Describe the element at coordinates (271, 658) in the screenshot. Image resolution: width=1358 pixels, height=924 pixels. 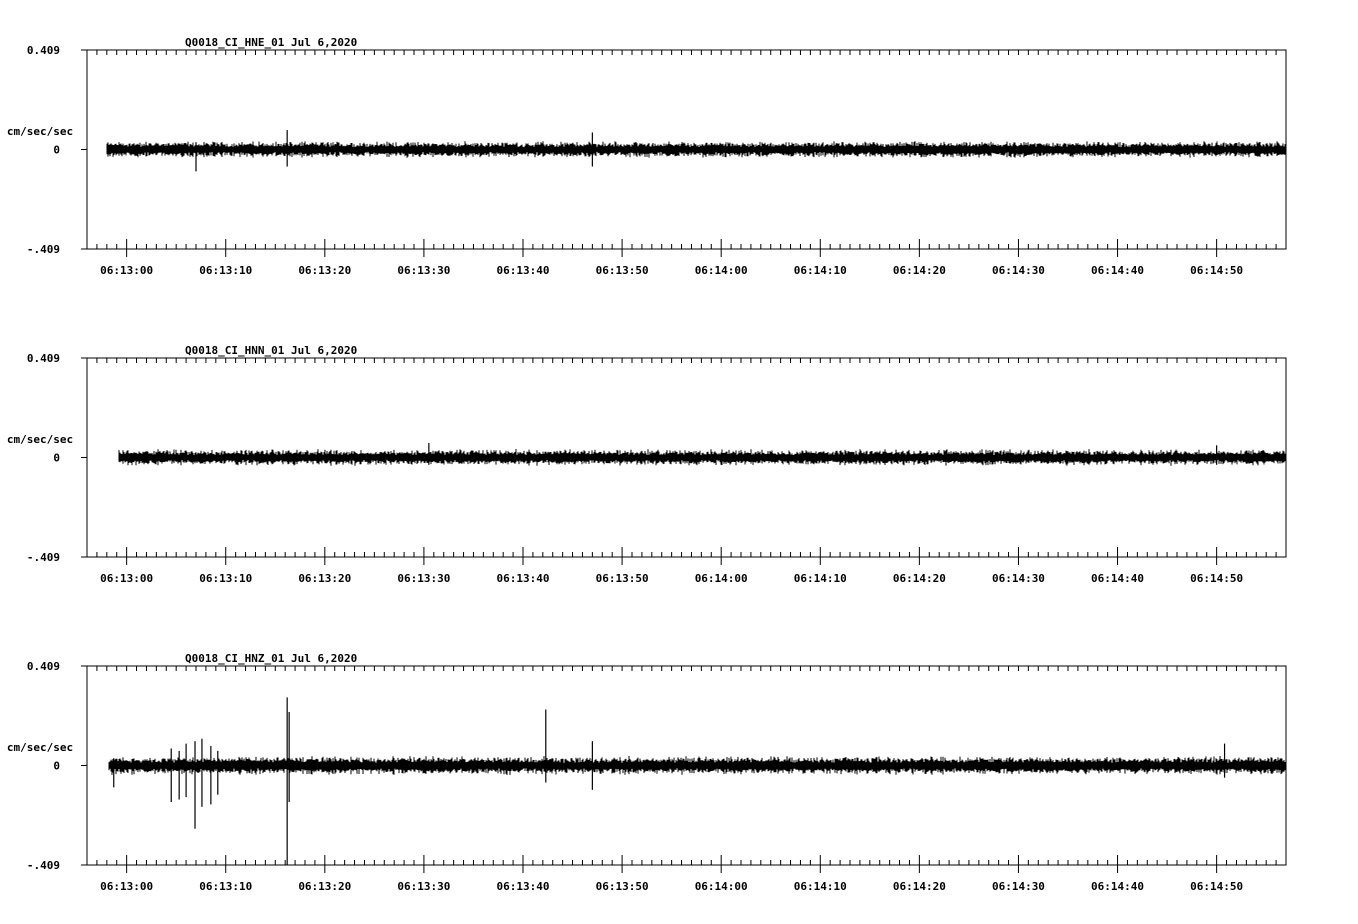
I see `chart-title: Q0018_CI_HNZ_01 Jul 6,2020` at that location.